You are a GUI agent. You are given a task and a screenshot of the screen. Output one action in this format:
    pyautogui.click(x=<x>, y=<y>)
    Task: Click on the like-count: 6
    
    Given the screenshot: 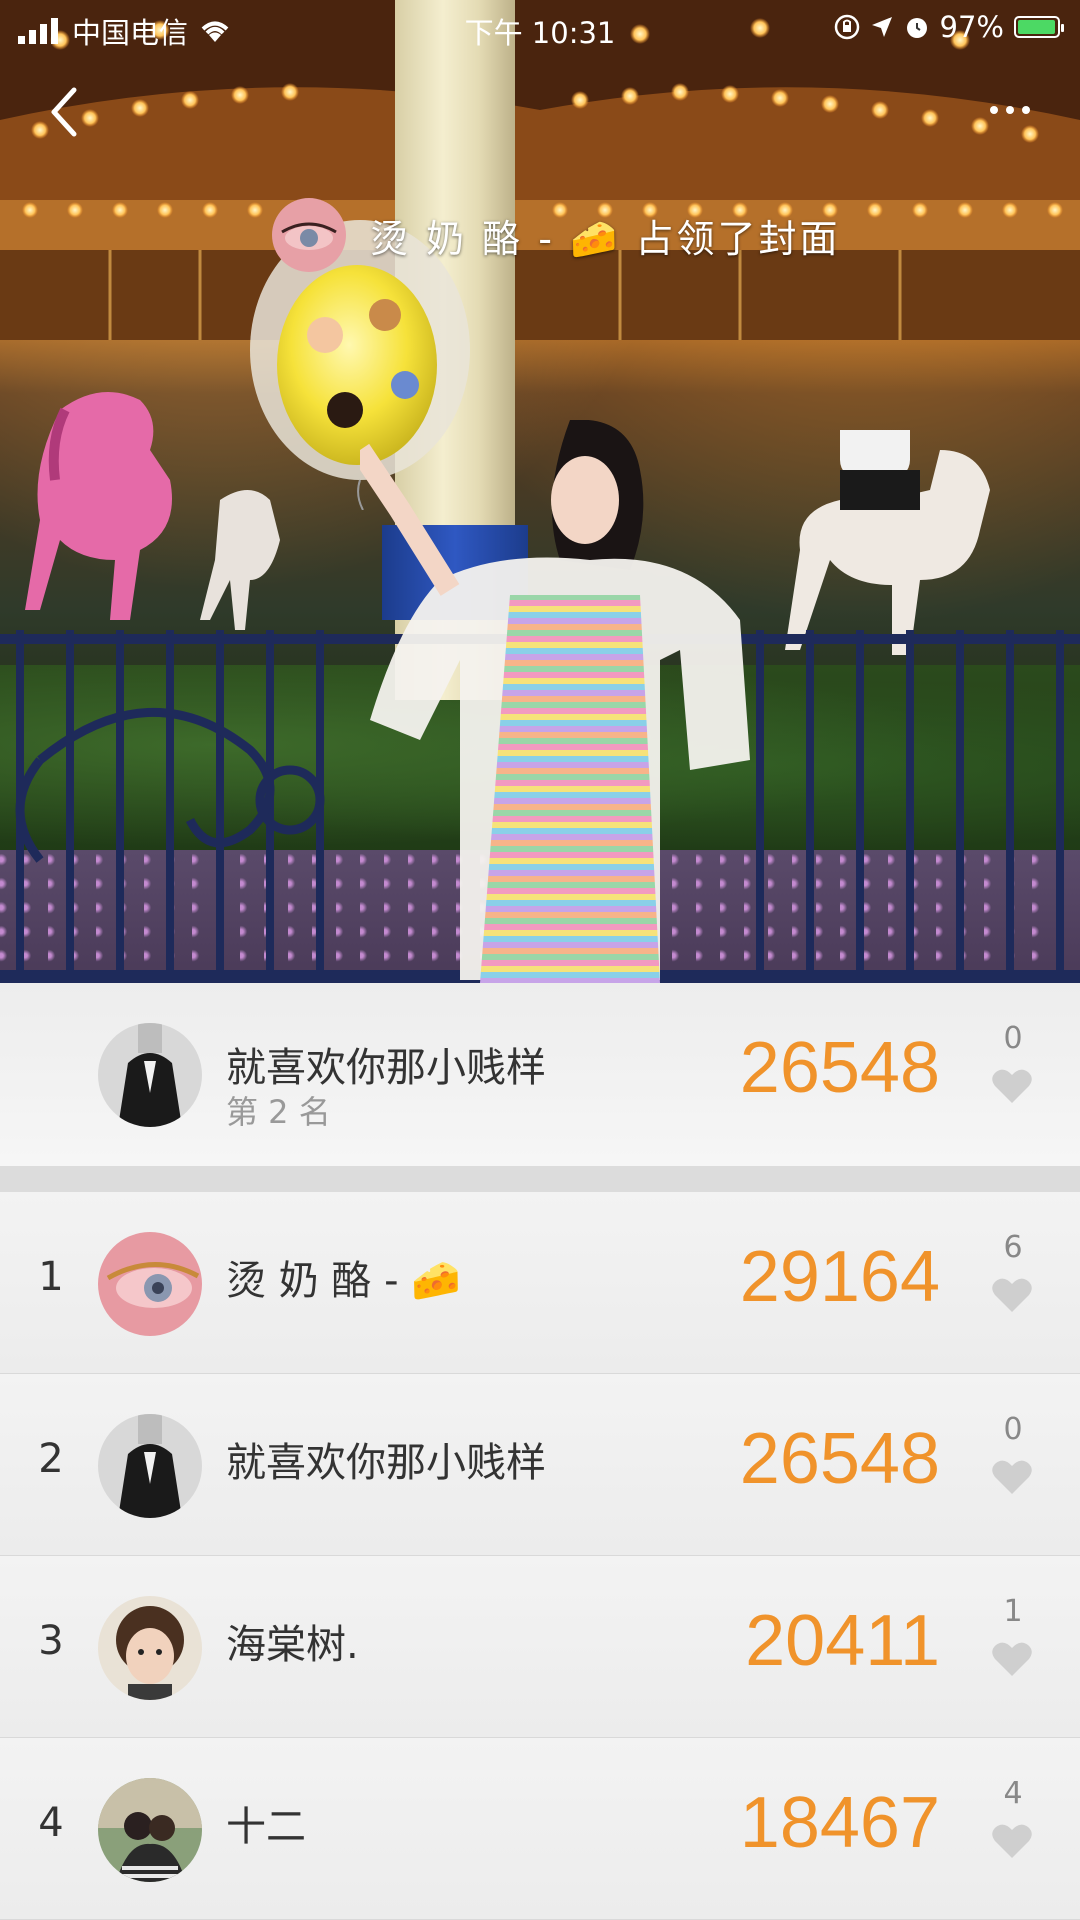 What is the action you would take?
    pyautogui.click(x=1013, y=1247)
    